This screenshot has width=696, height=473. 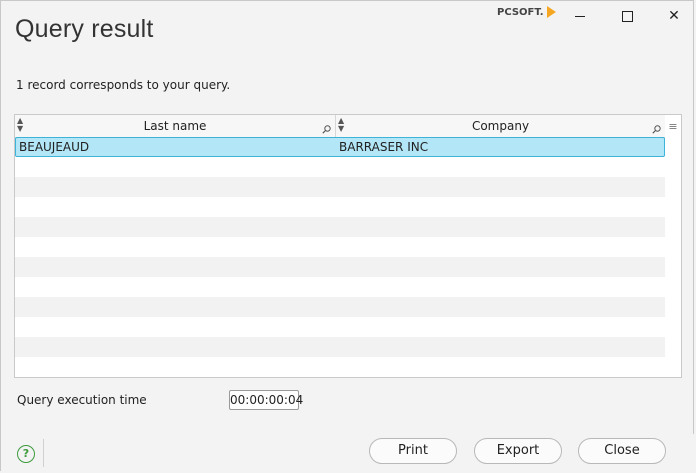 I want to click on column-label: Last name, so click(x=175, y=126).